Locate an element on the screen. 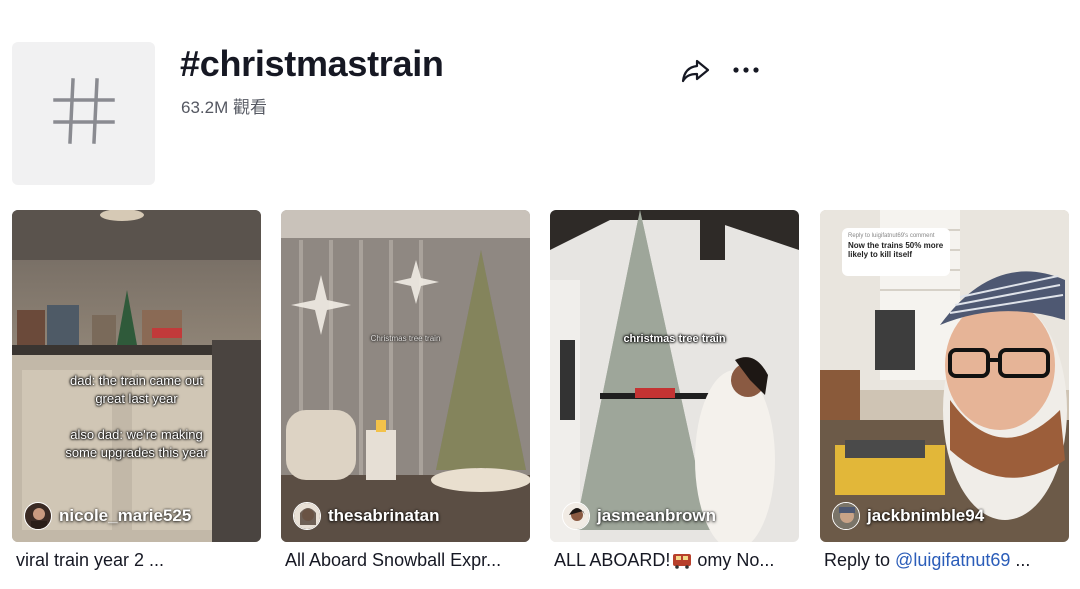  view-count: 63.2M 觀看 is located at coordinates (224, 107).